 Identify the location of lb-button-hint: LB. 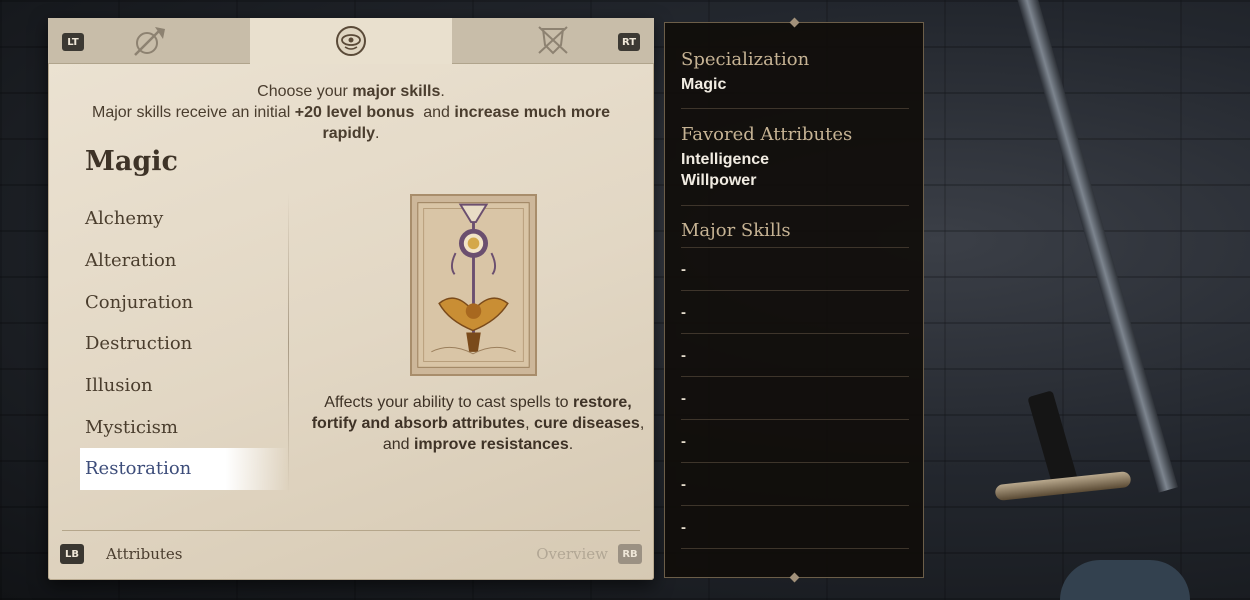
(72, 554).